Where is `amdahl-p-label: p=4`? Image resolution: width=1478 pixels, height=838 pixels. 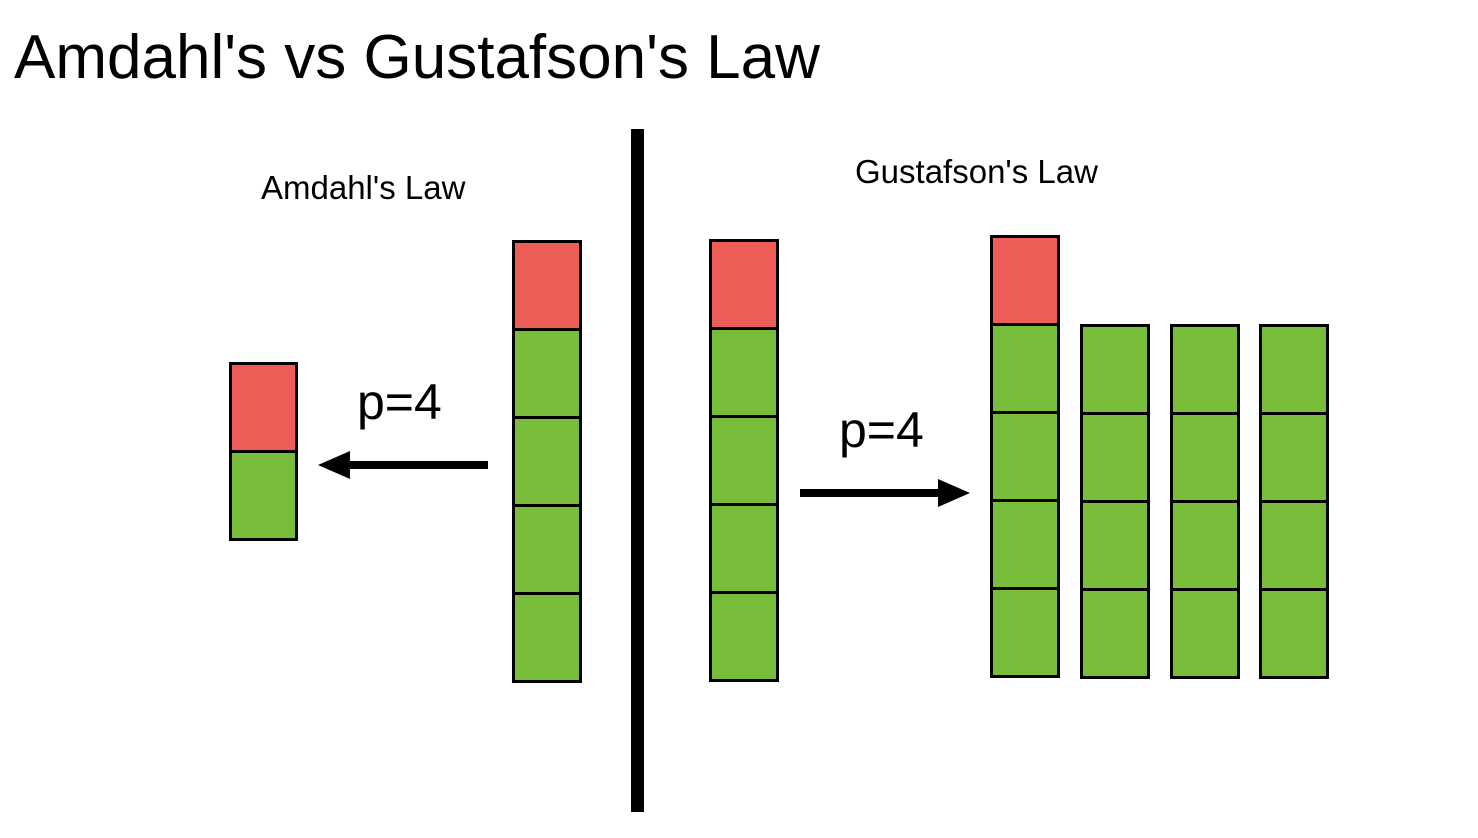 amdahl-p-label: p=4 is located at coordinates (399, 402).